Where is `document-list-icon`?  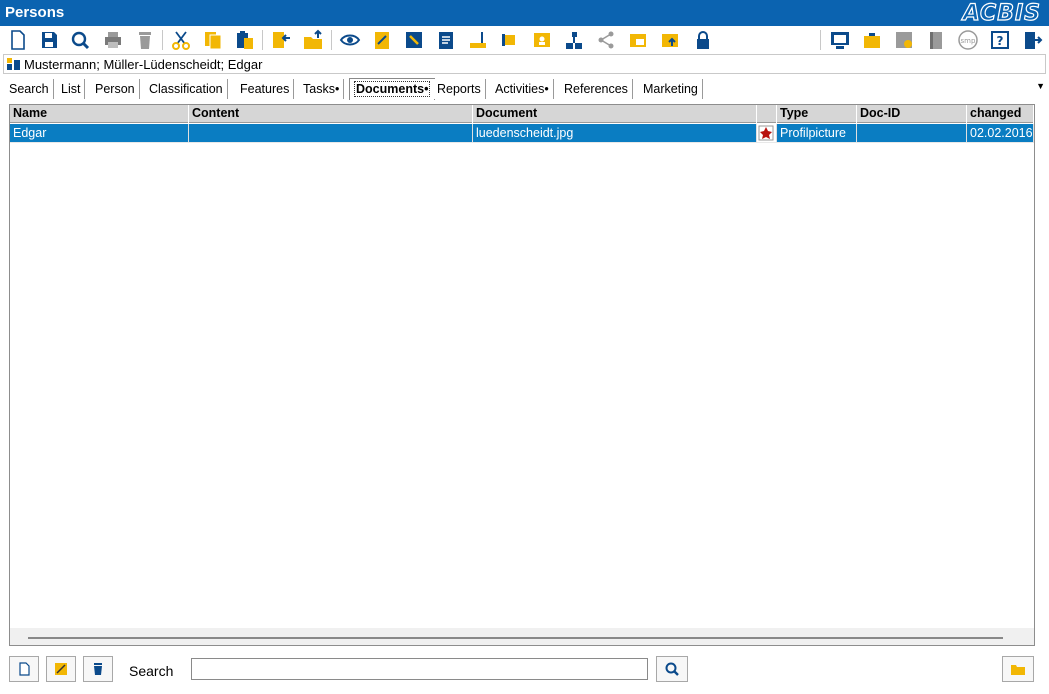
document-list-icon is located at coordinates (446, 40).